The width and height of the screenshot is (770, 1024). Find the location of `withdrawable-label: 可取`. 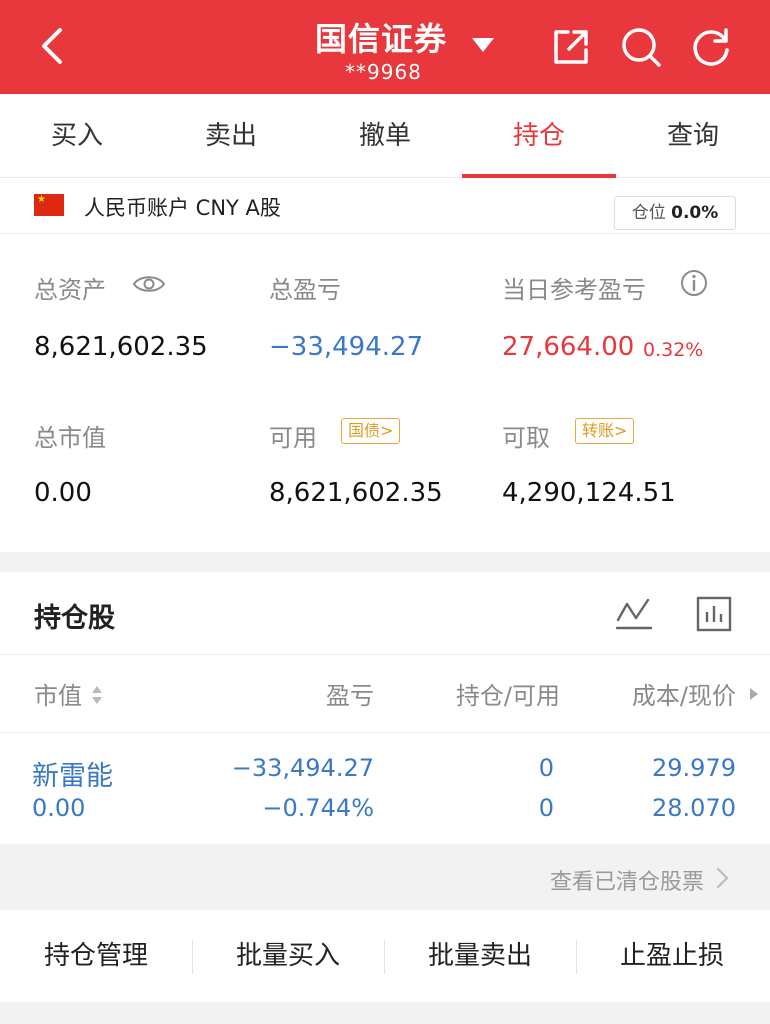

withdrawable-label: 可取 is located at coordinates (526, 438).